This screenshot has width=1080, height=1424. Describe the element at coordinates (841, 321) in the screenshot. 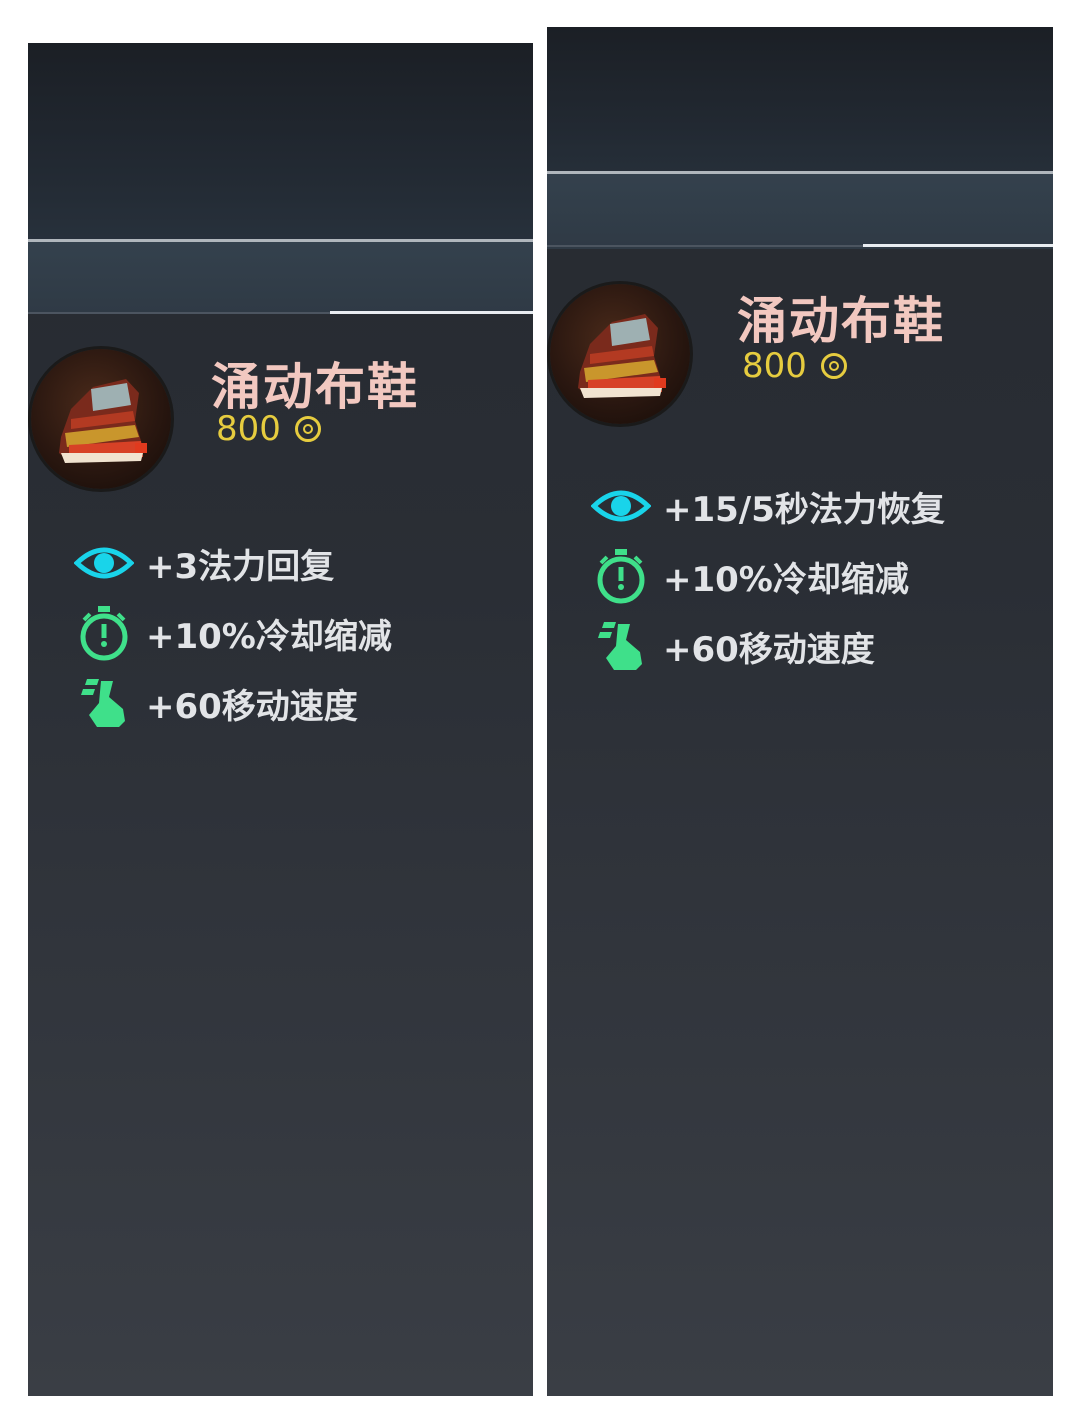

I see `item-name: 涌动布鞋` at that location.